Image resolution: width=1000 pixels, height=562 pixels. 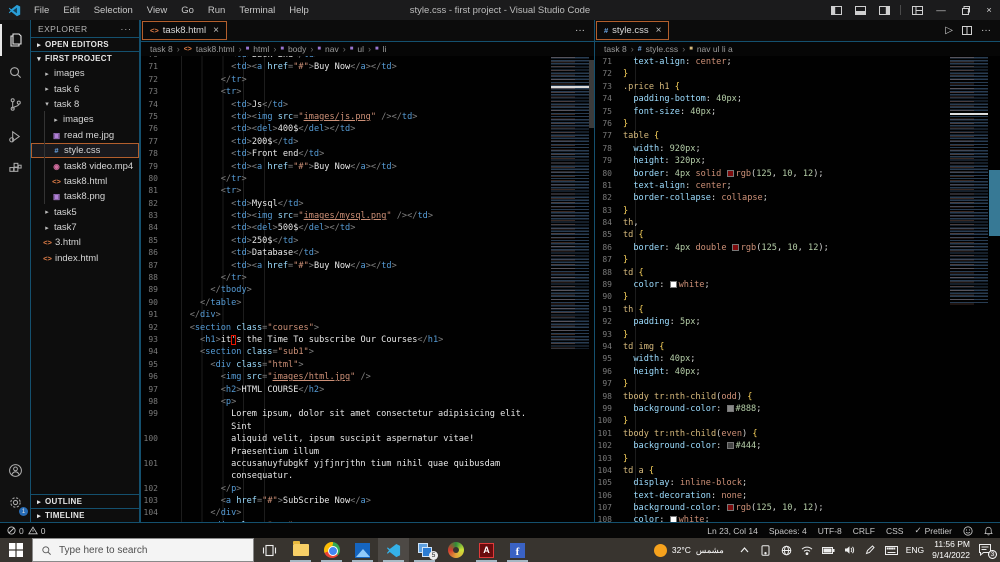 What do you see at coordinates (712, 149) in the screenshot?
I see `code-line-78: 78 width: 920px;` at bounding box center [712, 149].